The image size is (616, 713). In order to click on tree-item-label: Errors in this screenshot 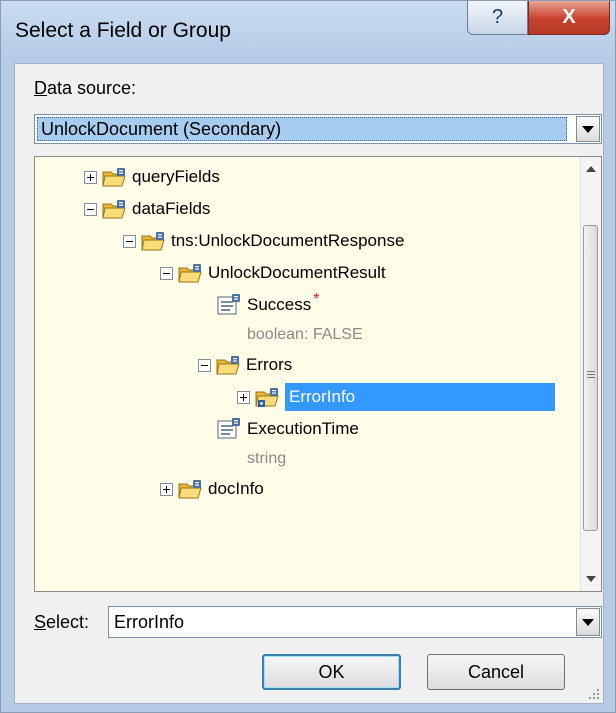, I will do `click(269, 364)`.